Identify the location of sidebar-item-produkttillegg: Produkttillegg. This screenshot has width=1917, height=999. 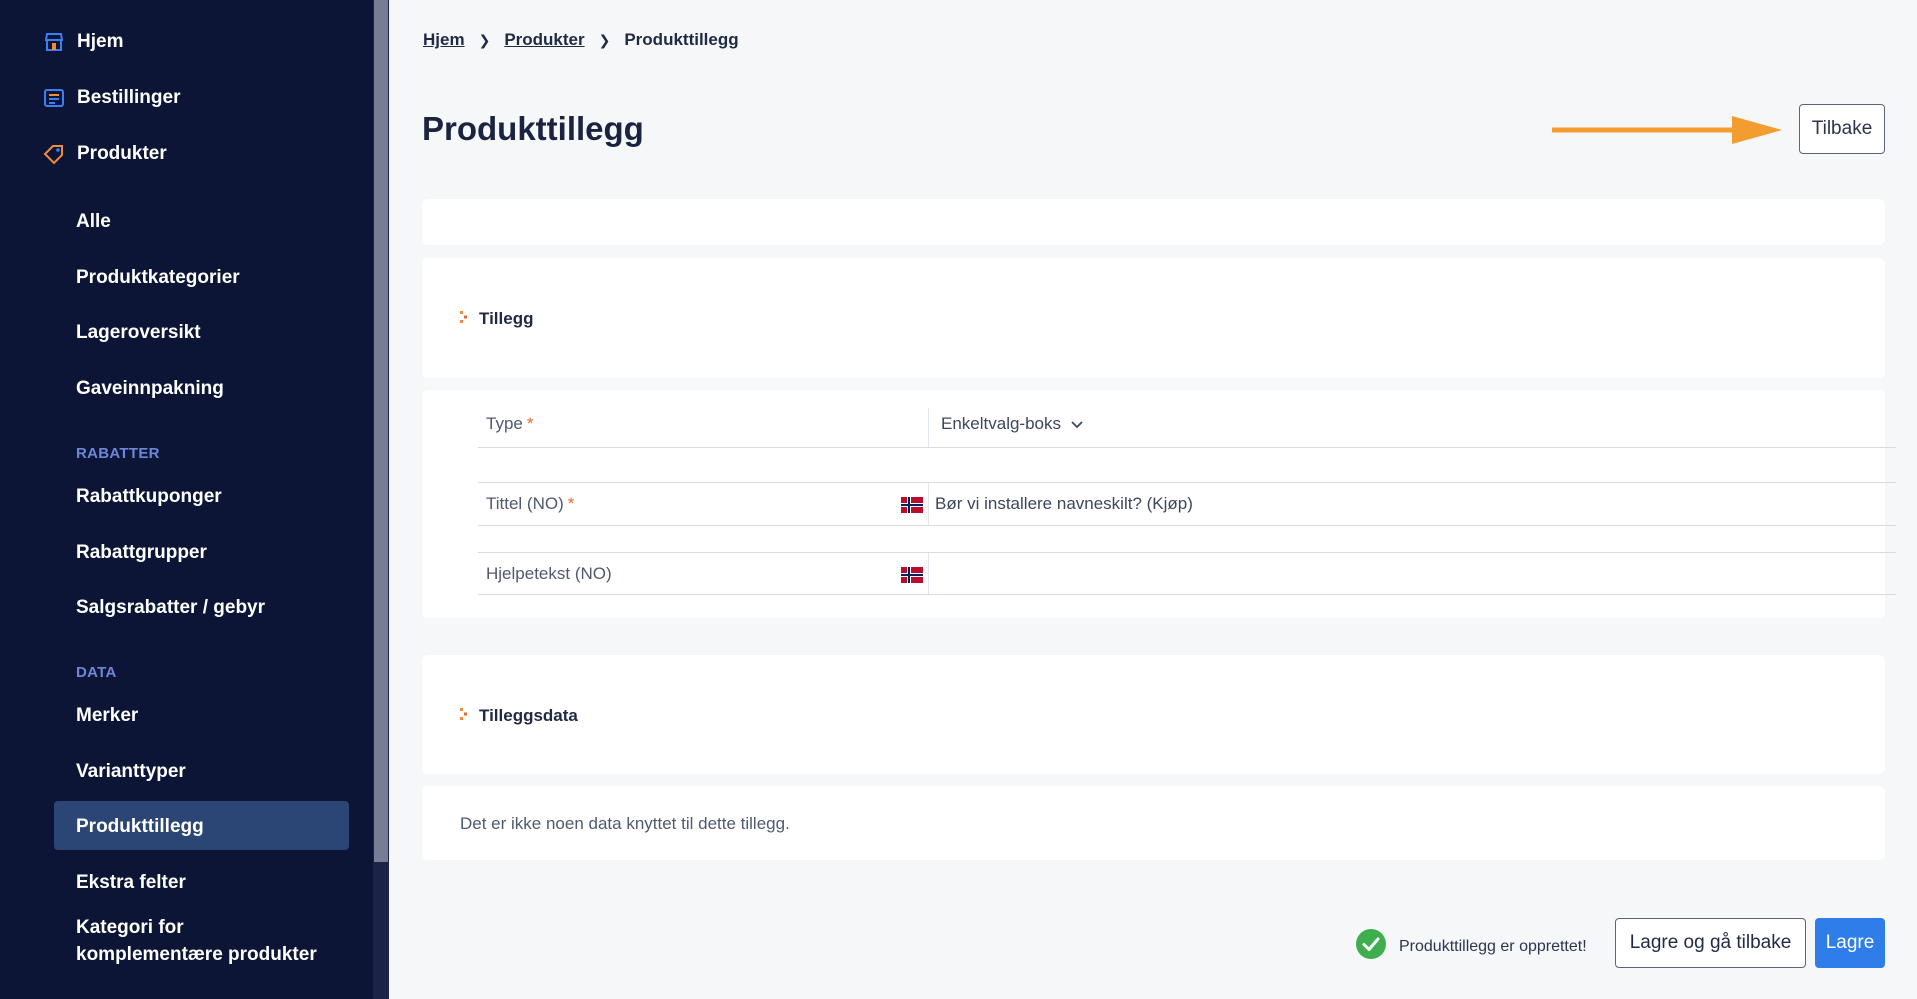
(140, 827).